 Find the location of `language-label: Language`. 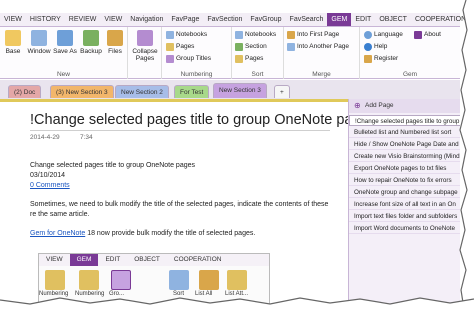

language-label: Language is located at coordinates (388, 34).